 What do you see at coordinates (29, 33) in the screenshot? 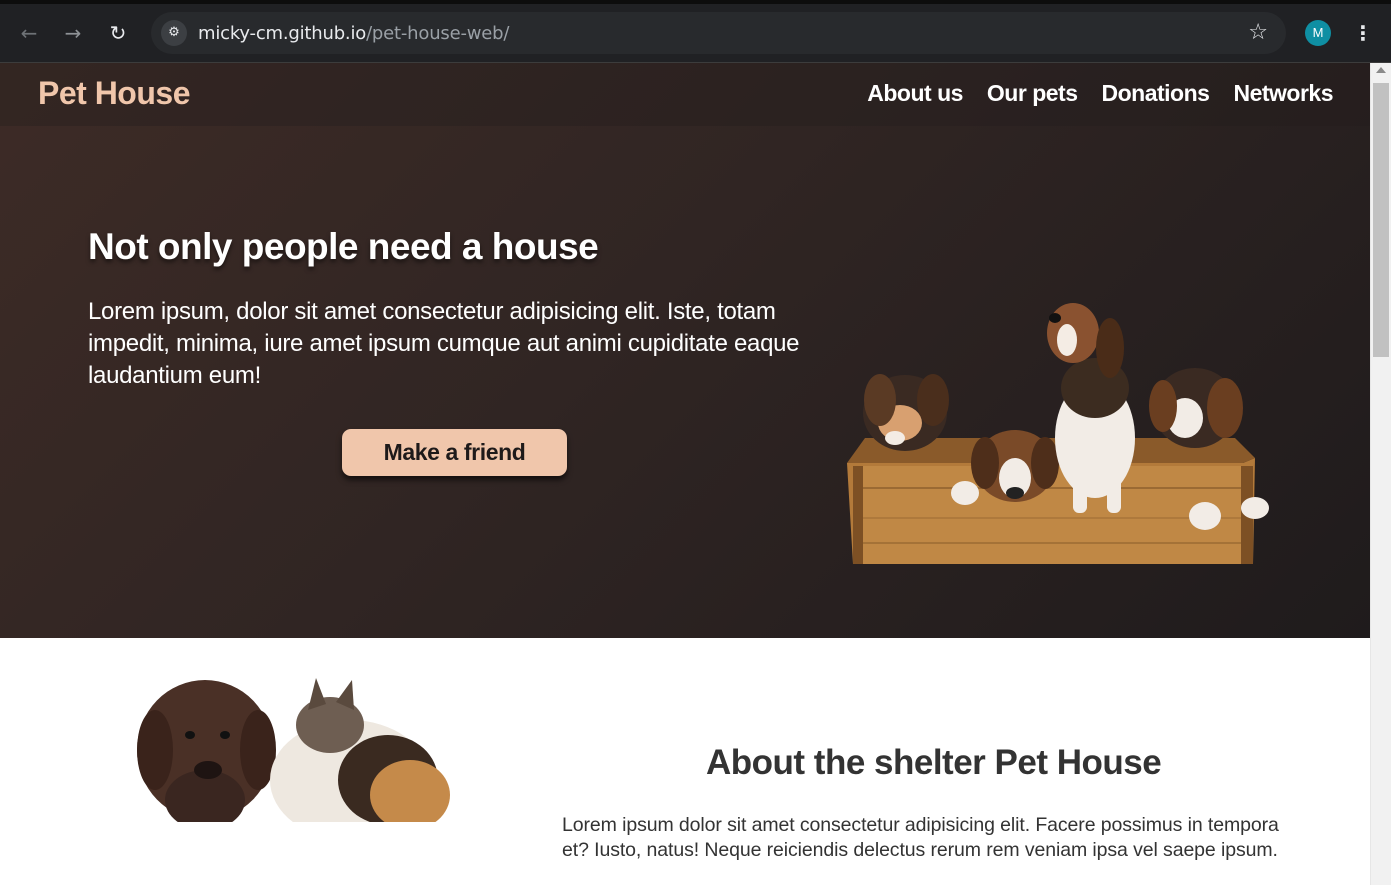
I see `back-arrow-icon: ←` at bounding box center [29, 33].